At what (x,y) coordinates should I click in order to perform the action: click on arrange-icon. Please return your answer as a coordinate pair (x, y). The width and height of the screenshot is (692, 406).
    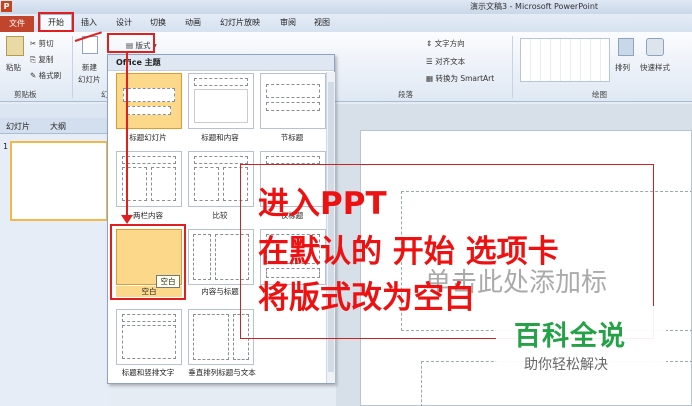
    Looking at the image, I should click on (626, 47).